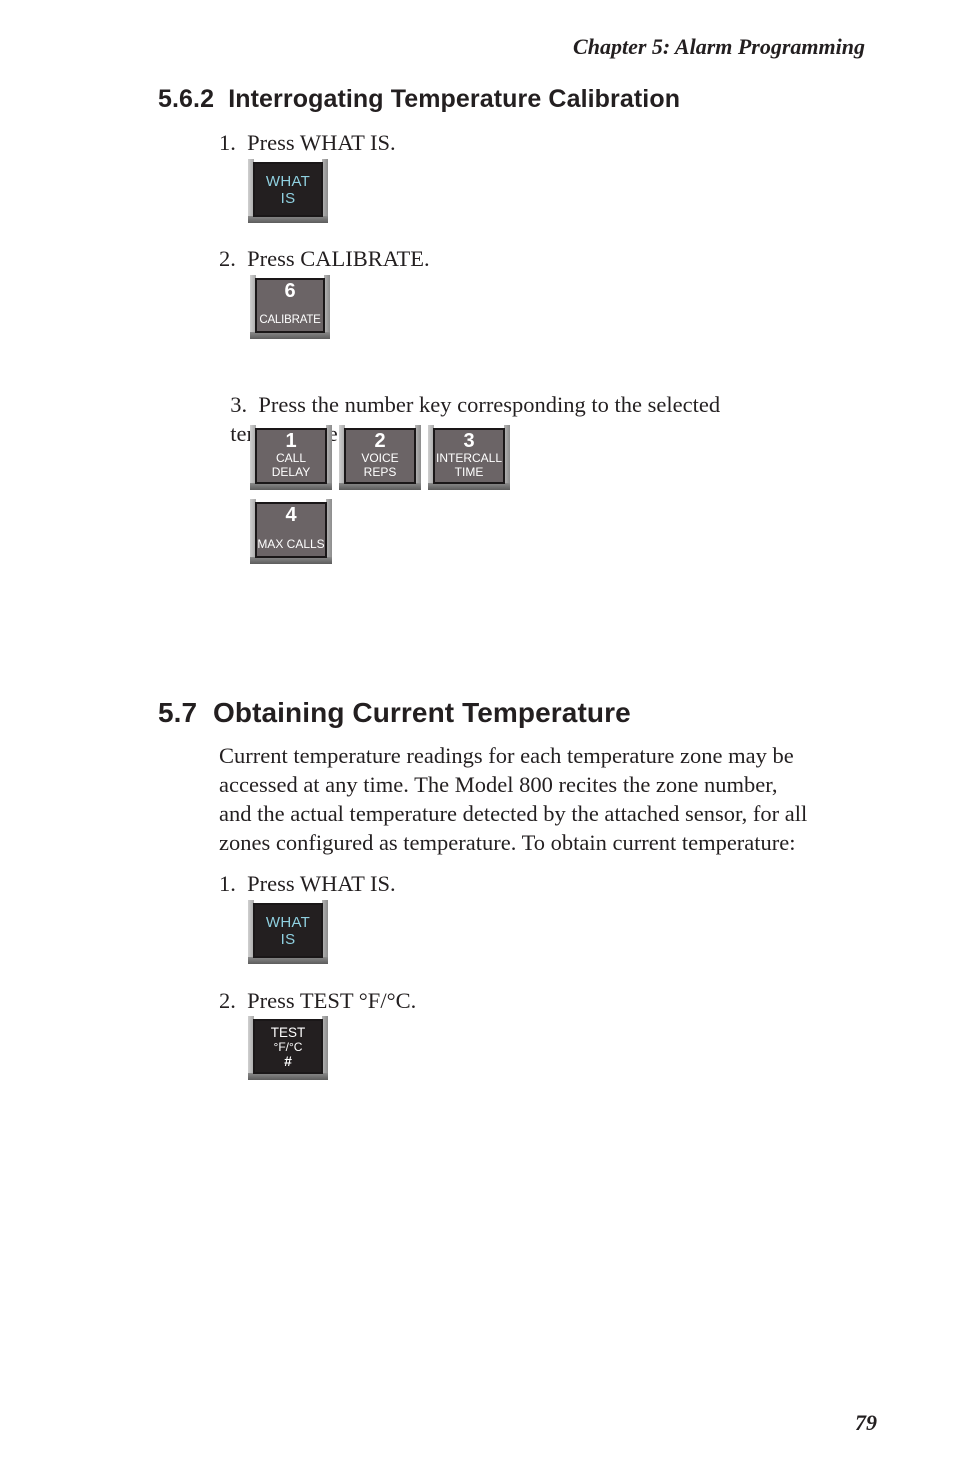 This screenshot has width=954, height=1475. I want to click on key-label: DELAY, so click(291, 472).